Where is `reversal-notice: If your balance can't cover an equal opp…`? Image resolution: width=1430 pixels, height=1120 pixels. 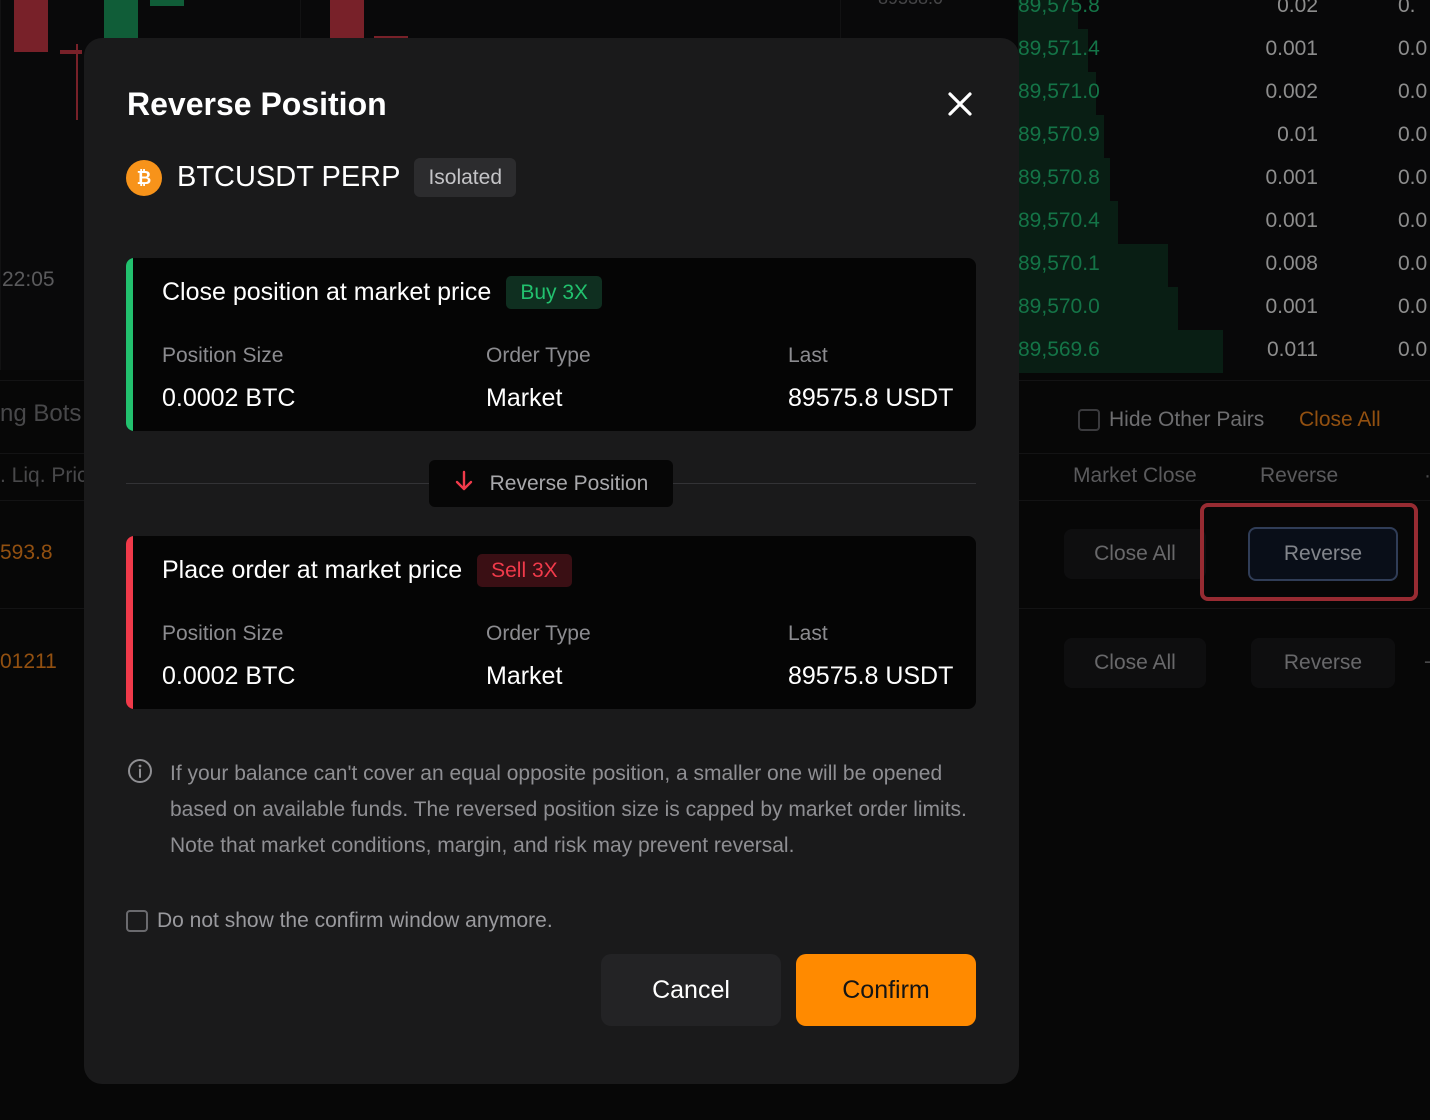
reversal-notice: If your balance can't cover an equal opp… is located at coordinates (557, 810).